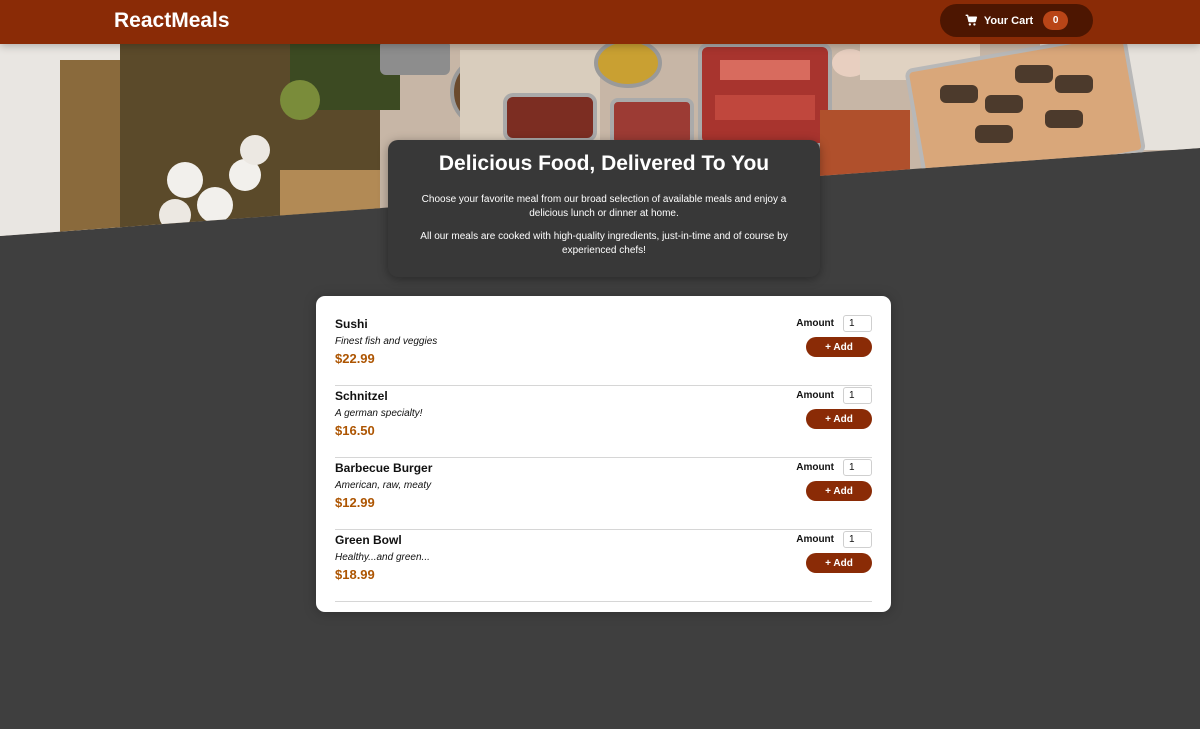 This screenshot has width=1200, height=729. Describe the element at coordinates (361, 396) in the screenshot. I see `meal-name: Schnitzel` at that location.